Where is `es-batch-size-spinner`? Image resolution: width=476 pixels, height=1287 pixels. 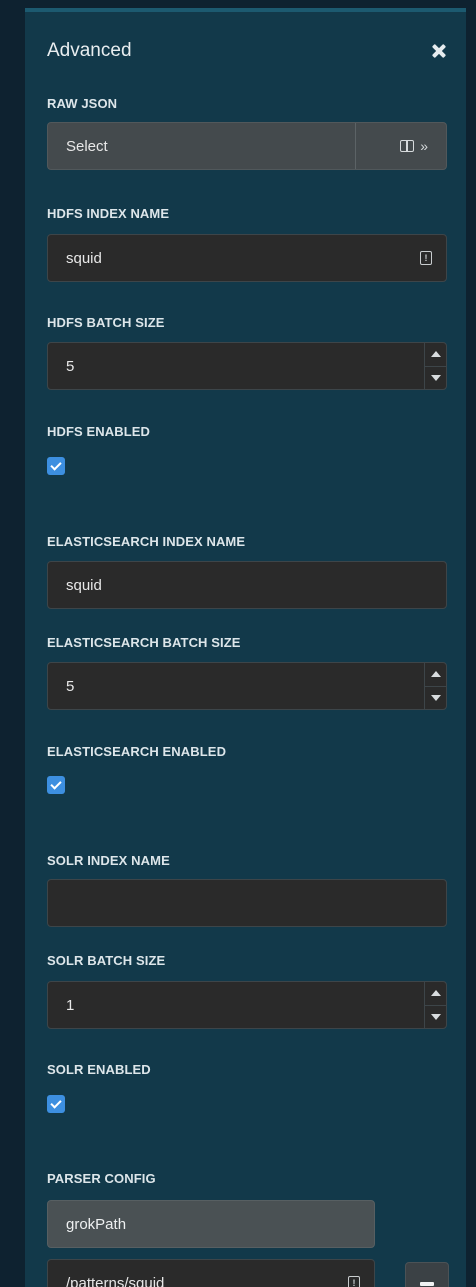
es-batch-size-spinner is located at coordinates (435, 686).